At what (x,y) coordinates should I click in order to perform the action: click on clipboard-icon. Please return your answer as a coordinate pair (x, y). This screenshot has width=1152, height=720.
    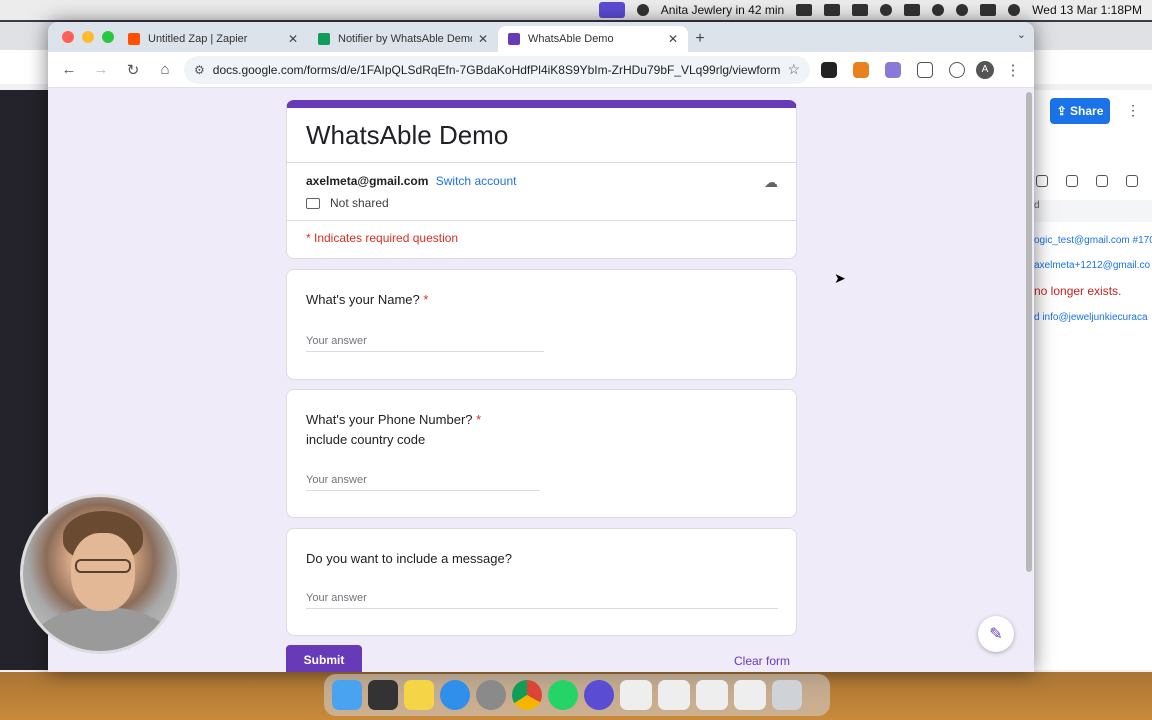
    Looking at the image, I should click on (832, 10).